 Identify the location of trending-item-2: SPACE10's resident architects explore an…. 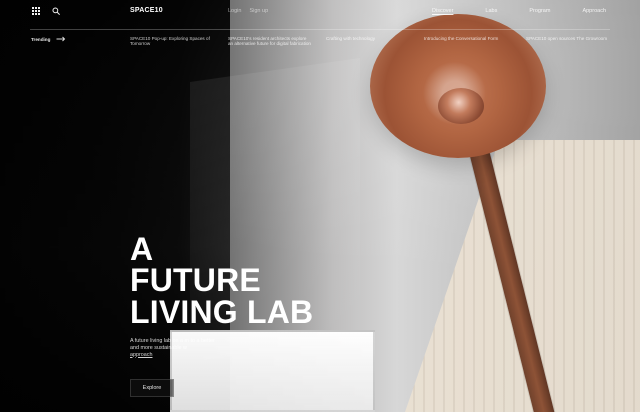
(270, 41).